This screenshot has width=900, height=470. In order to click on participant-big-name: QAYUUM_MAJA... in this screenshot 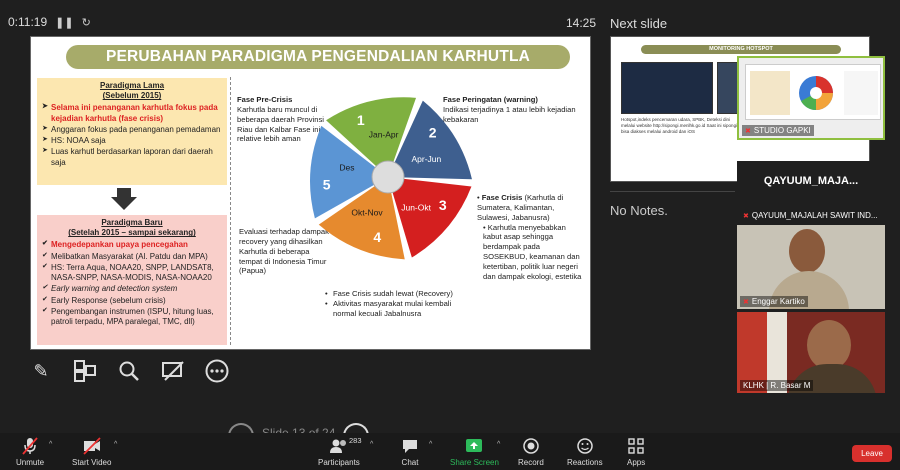, I will do `click(811, 181)`.